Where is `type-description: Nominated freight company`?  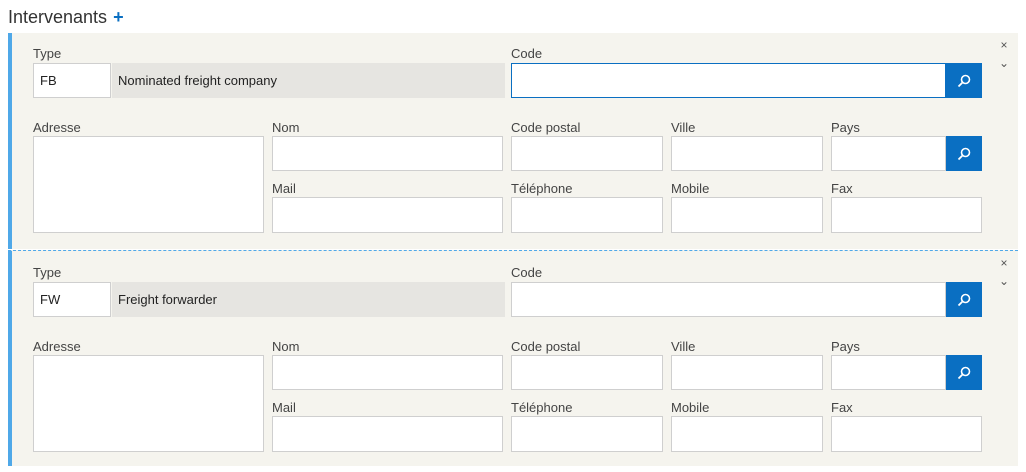 type-description: Nominated freight company is located at coordinates (308, 80).